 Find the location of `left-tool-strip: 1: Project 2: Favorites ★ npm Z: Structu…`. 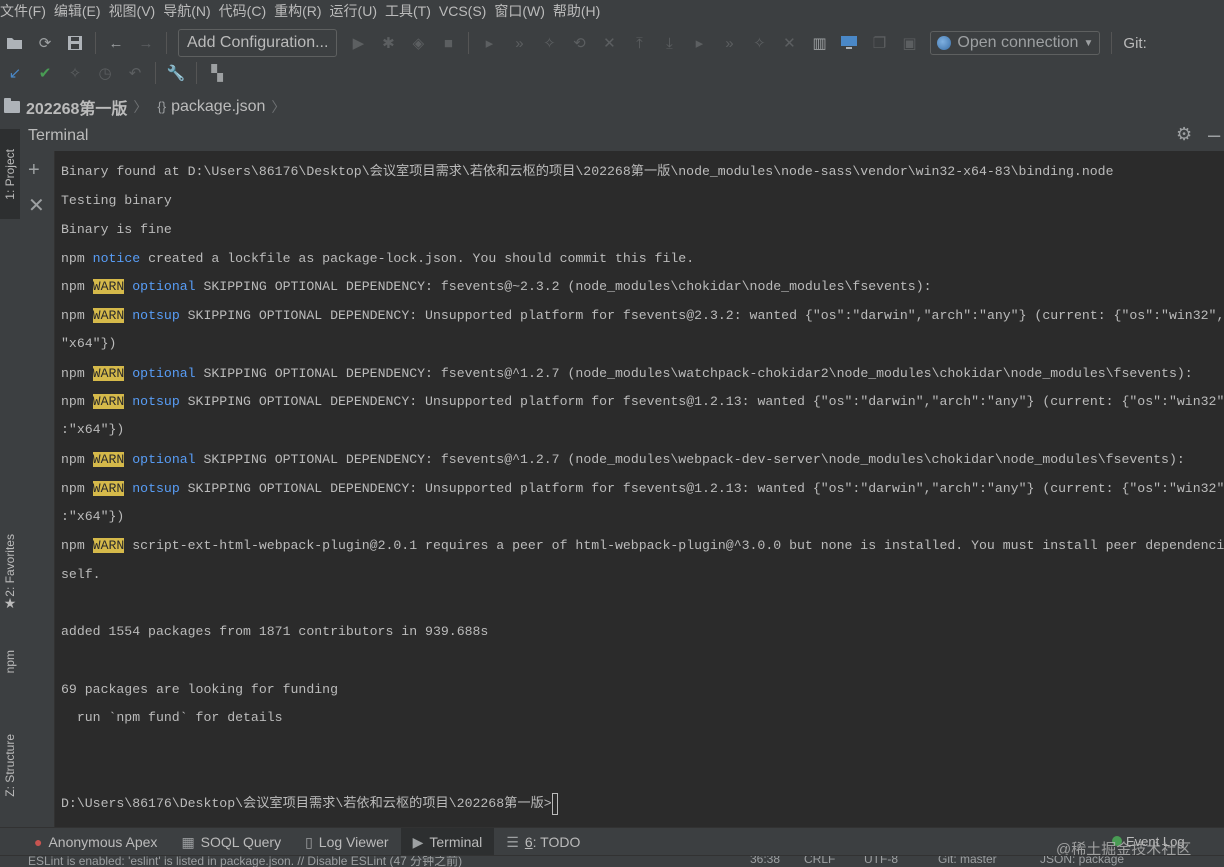

left-tool-strip: 1: Project 2: Favorites ★ npm Z: Structu… is located at coordinates (10, 475).